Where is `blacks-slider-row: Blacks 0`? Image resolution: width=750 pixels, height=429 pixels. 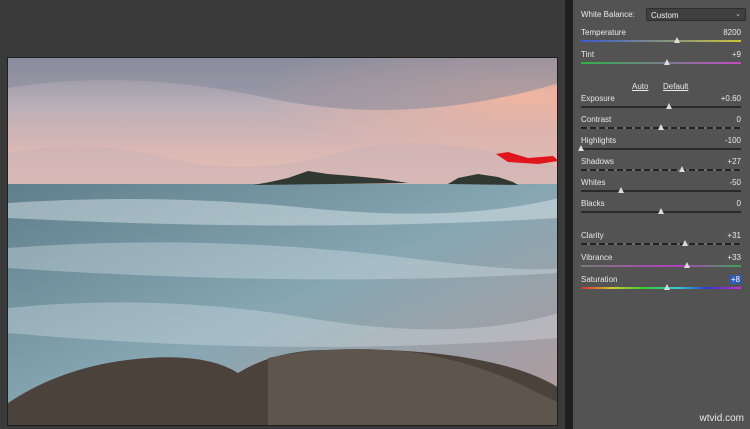
blacks-slider-row: Blacks 0 is located at coordinates (661, 209).